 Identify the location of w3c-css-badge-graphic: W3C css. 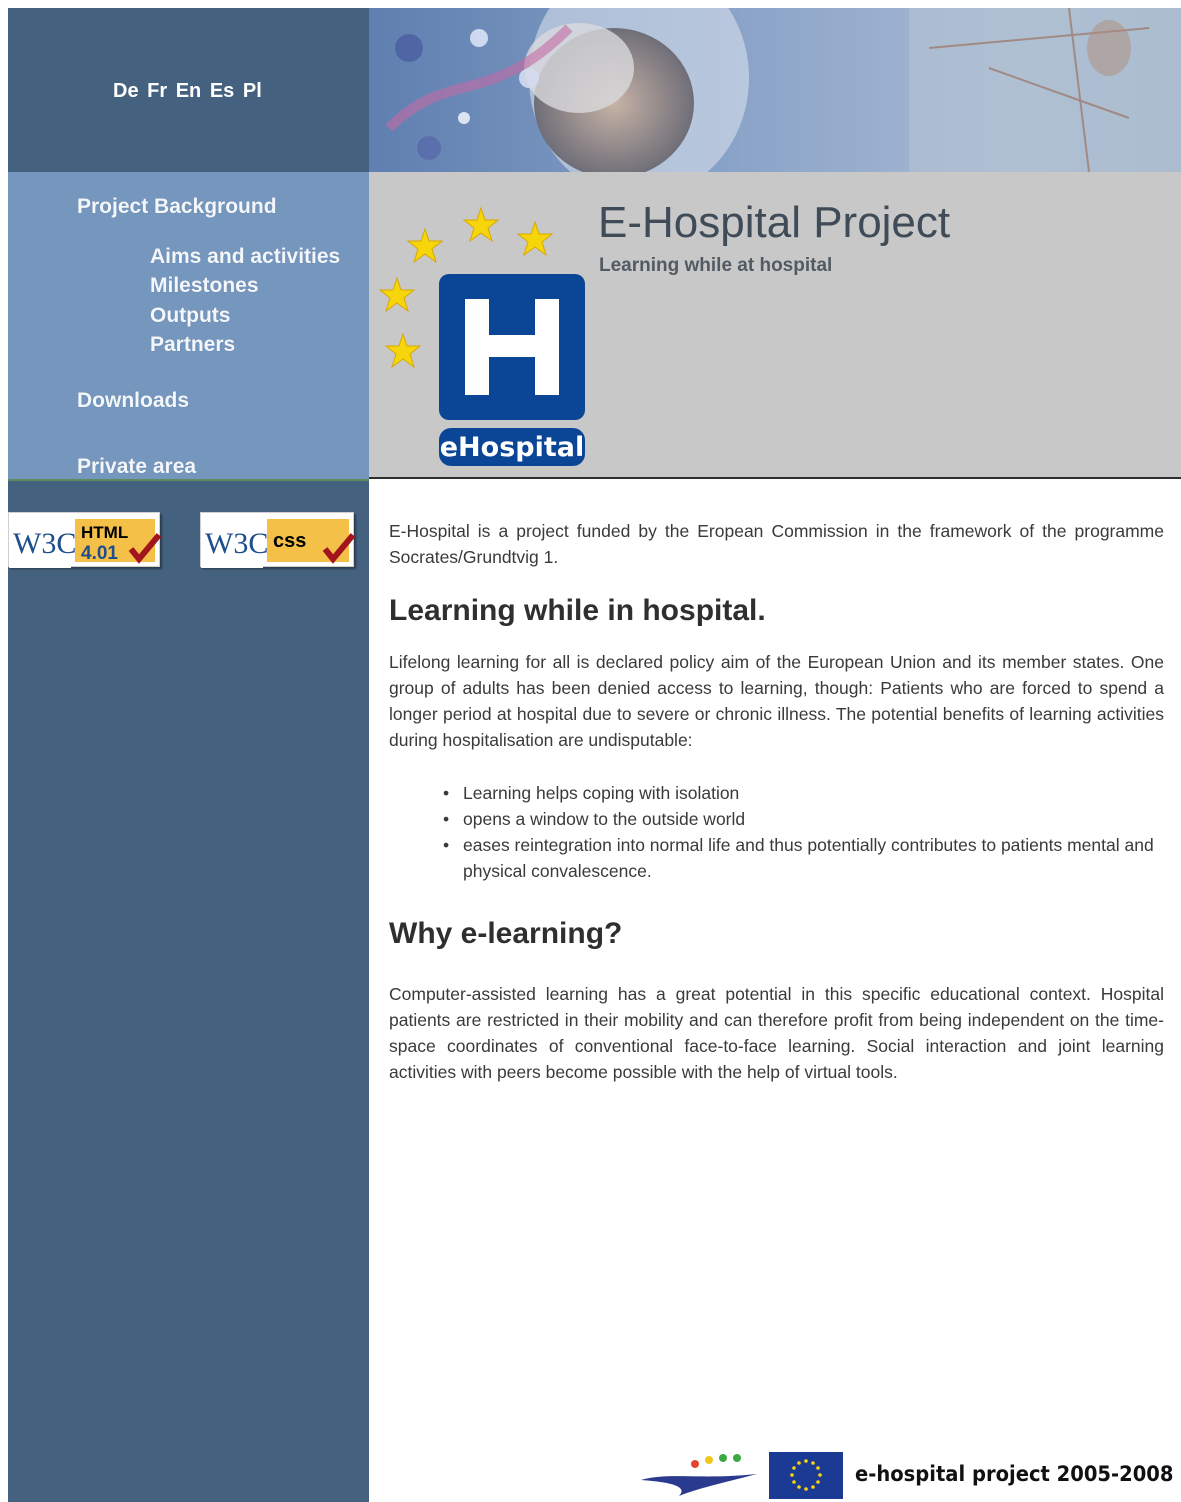
(278, 540).